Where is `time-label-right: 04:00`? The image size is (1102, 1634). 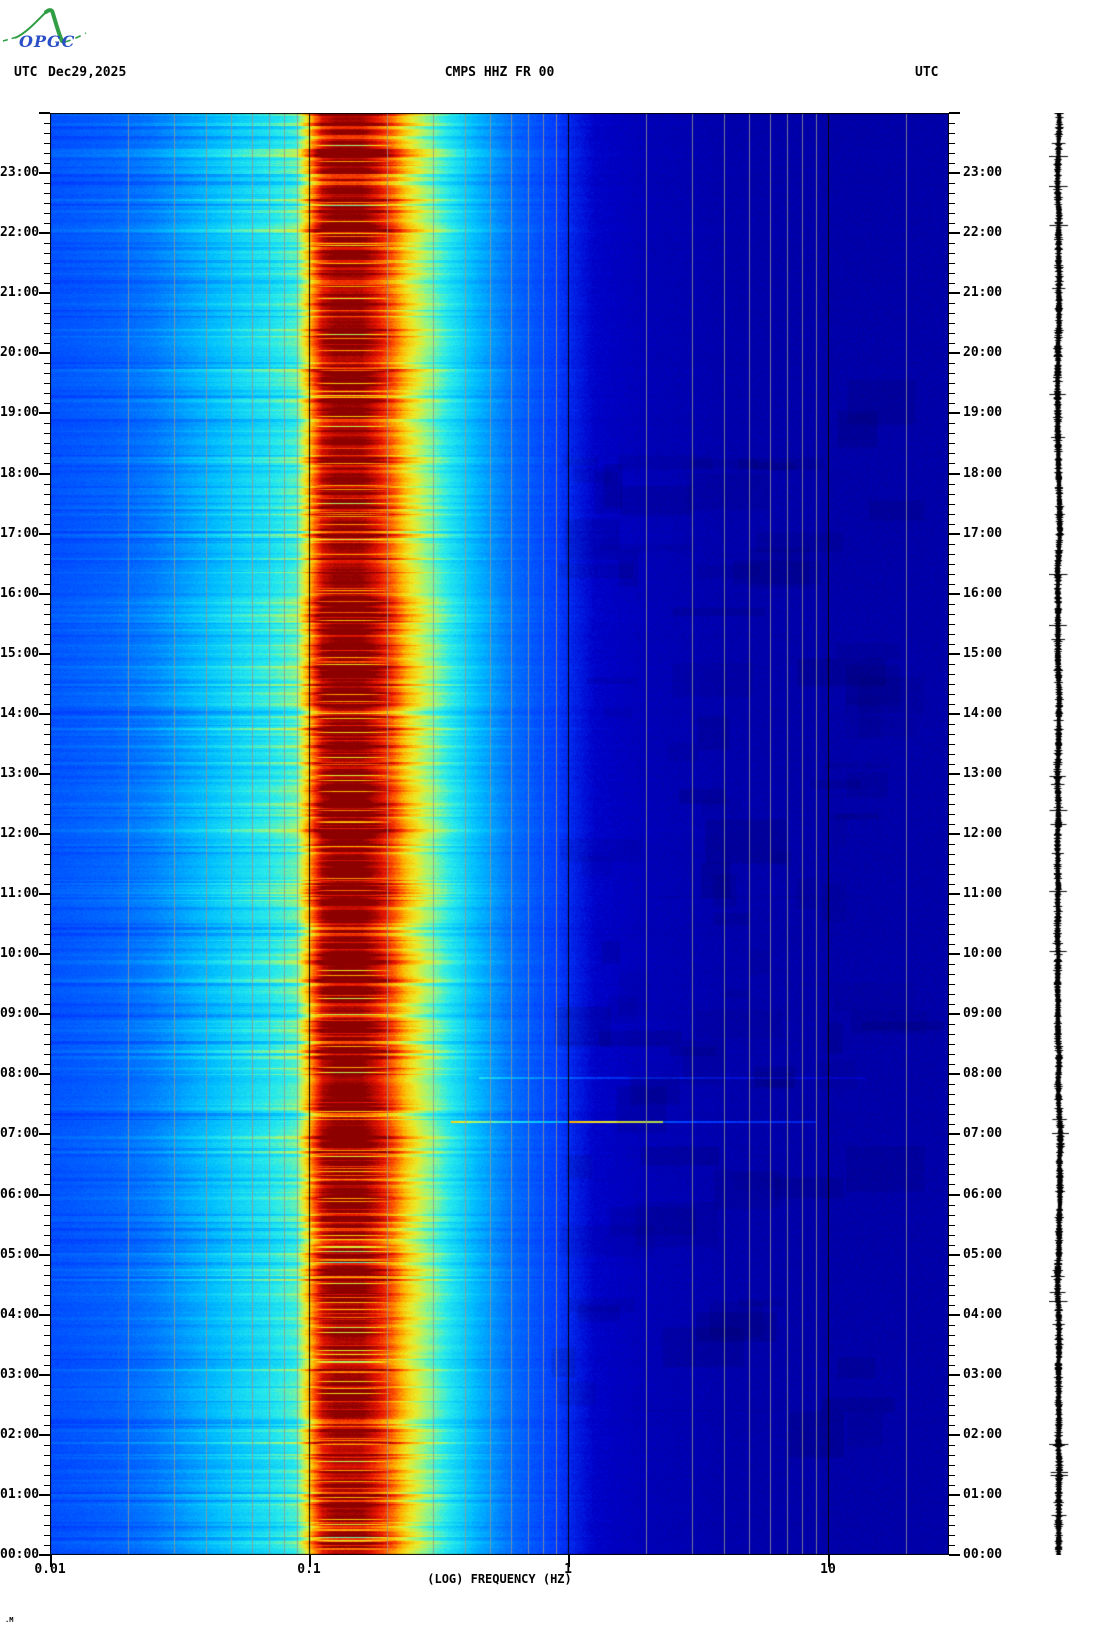
time-label-right: 04:00 is located at coordinates (983, 1314).